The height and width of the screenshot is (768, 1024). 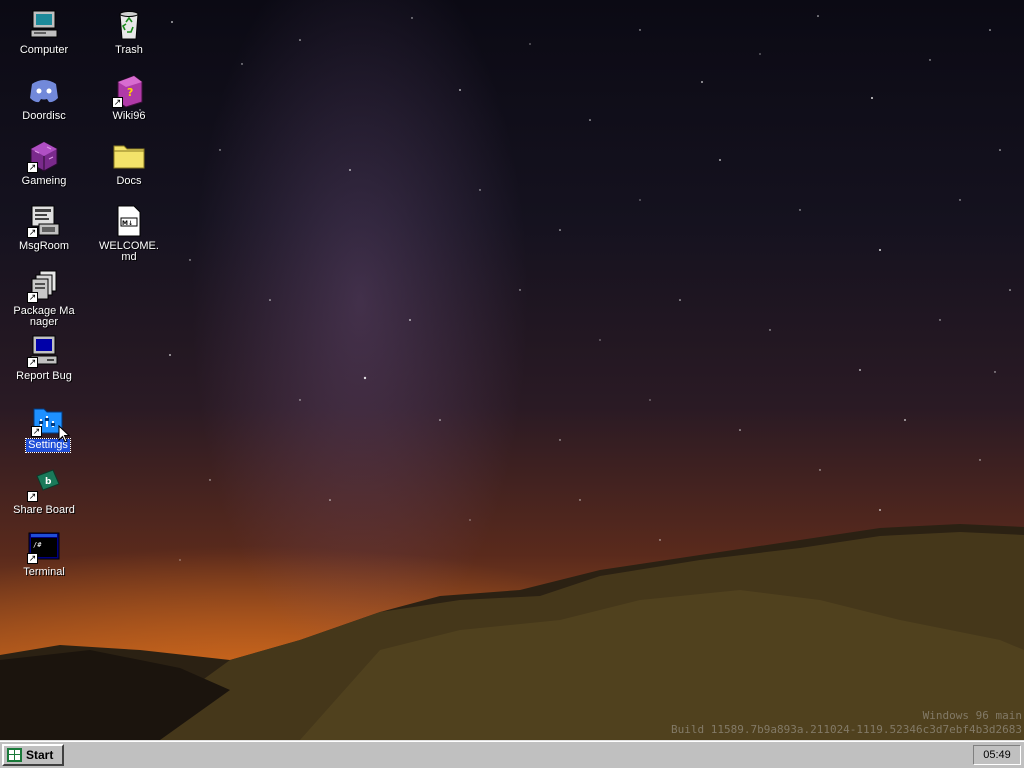 I want to click on markdown-file-icon: M↓, so click(x=129, y=221).